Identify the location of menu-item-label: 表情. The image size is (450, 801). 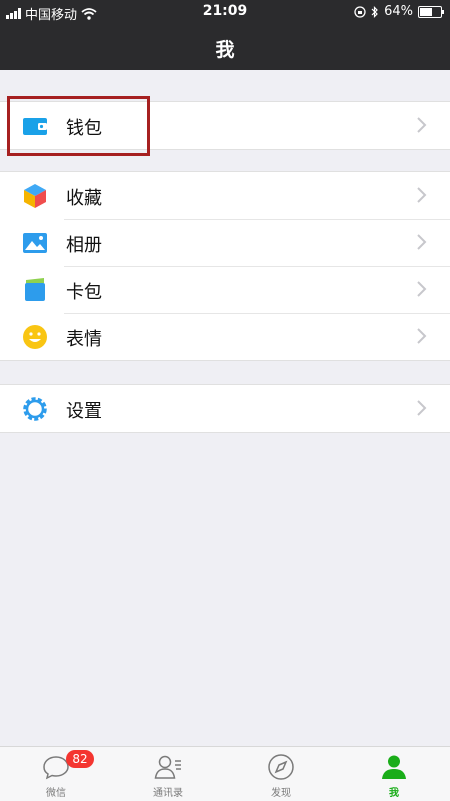
(84, 339).